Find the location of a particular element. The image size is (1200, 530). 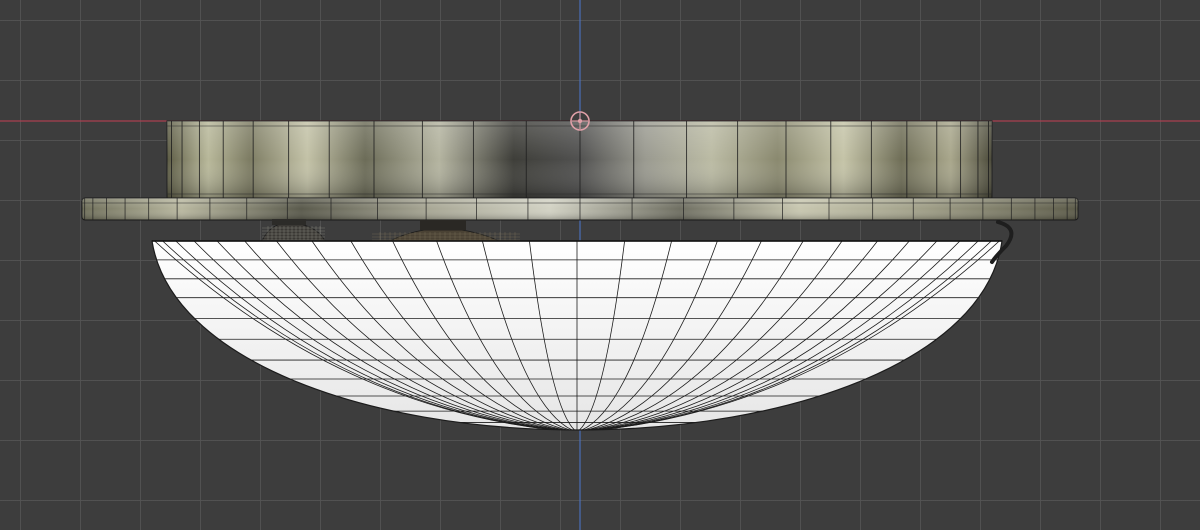

mounting-flange is located at coordinates (580, 209).